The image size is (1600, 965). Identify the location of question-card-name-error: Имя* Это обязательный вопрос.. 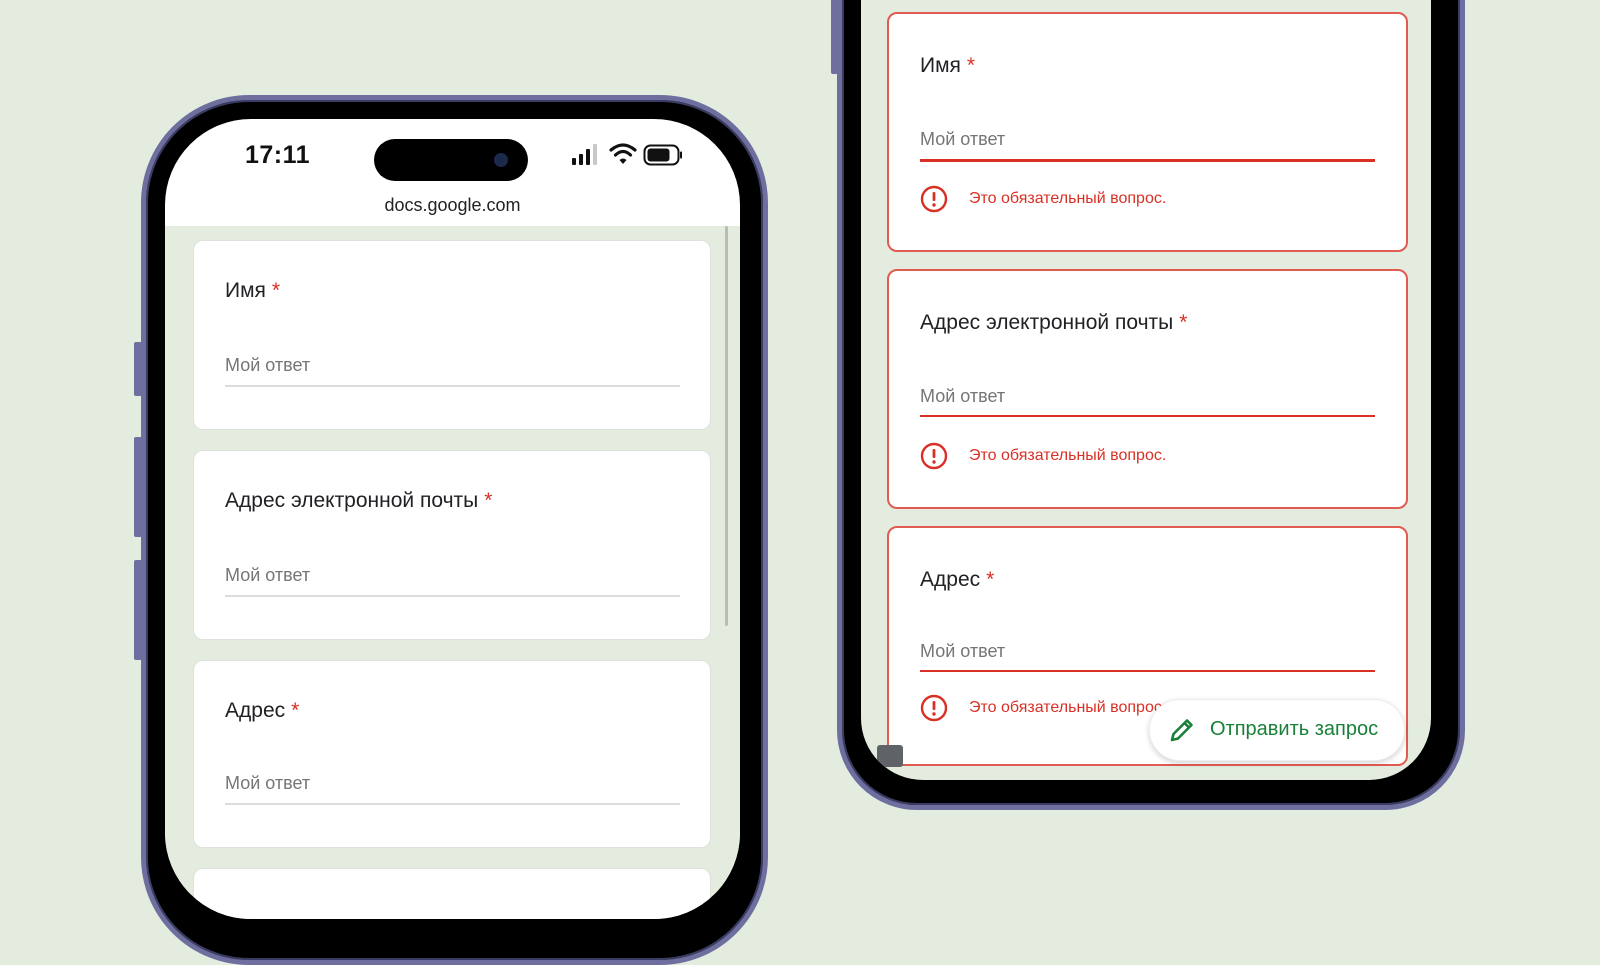
(1147, 132).